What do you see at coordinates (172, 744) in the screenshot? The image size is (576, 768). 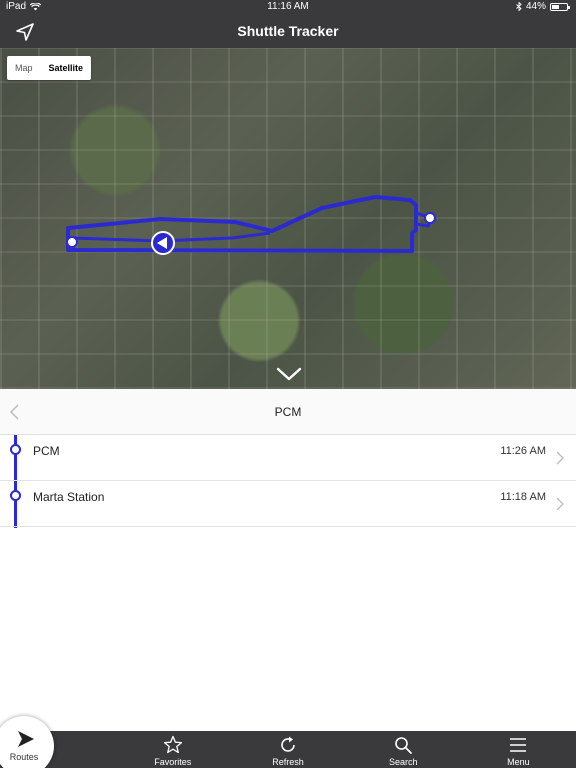 I see `star-icon` at bounding box center [172, 744].